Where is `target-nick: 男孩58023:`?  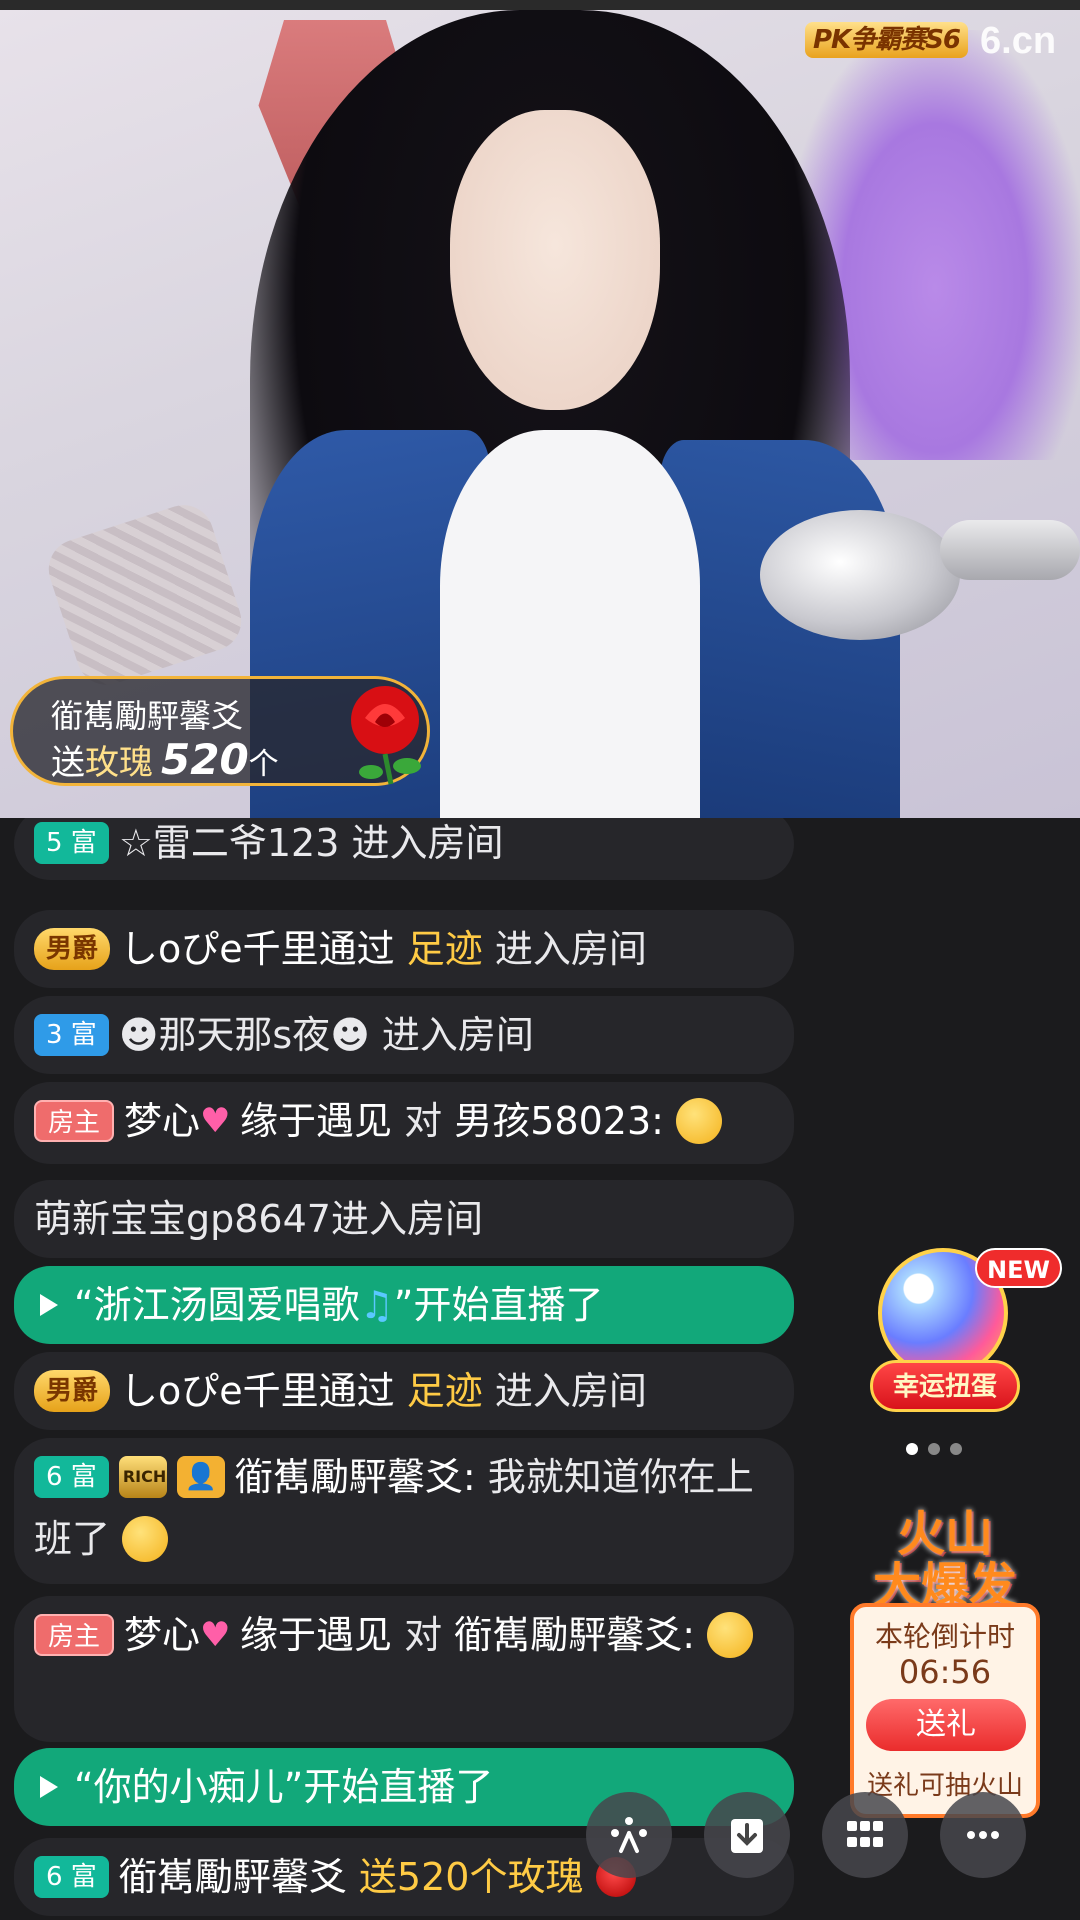
target-nick: 男孩58023: is located at coordinates (559, 1121).